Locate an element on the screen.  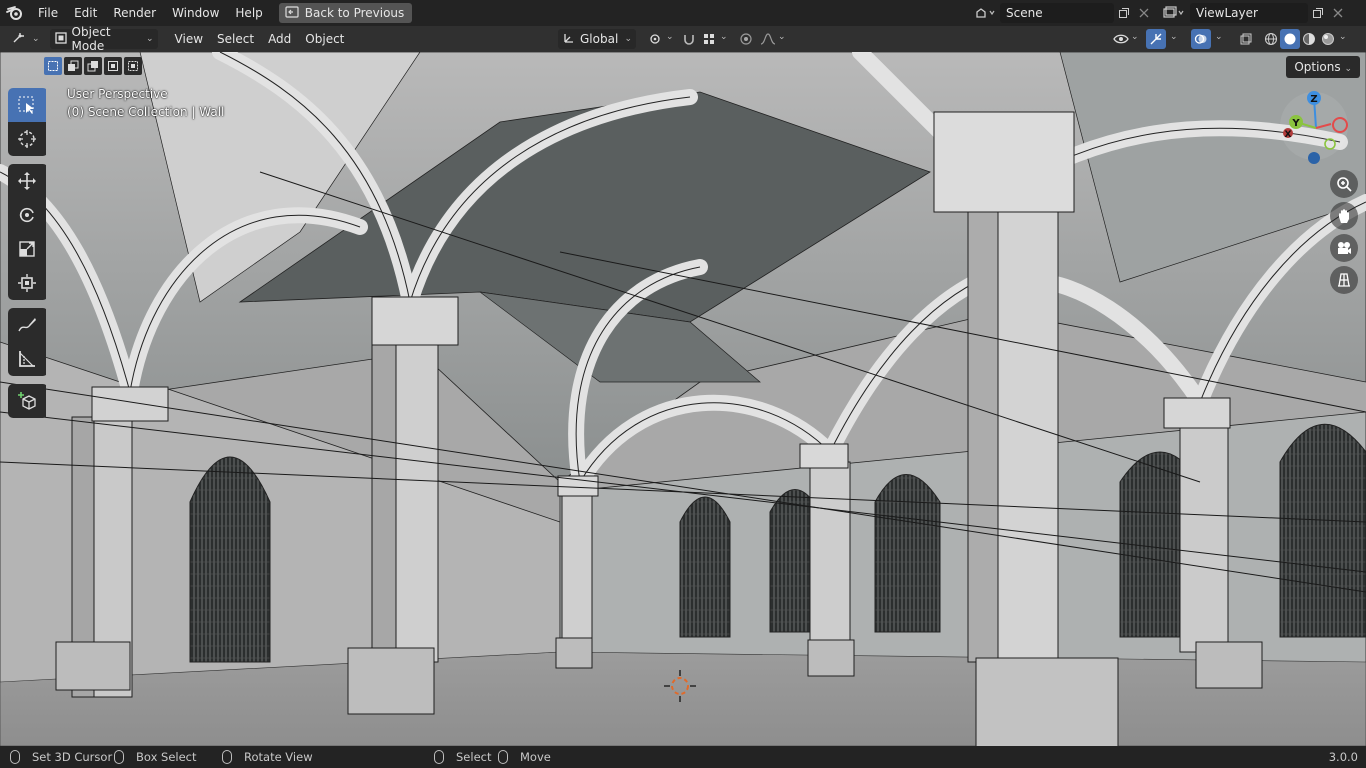
transform-orientation-label: Global is located at coordinates (599, 39).